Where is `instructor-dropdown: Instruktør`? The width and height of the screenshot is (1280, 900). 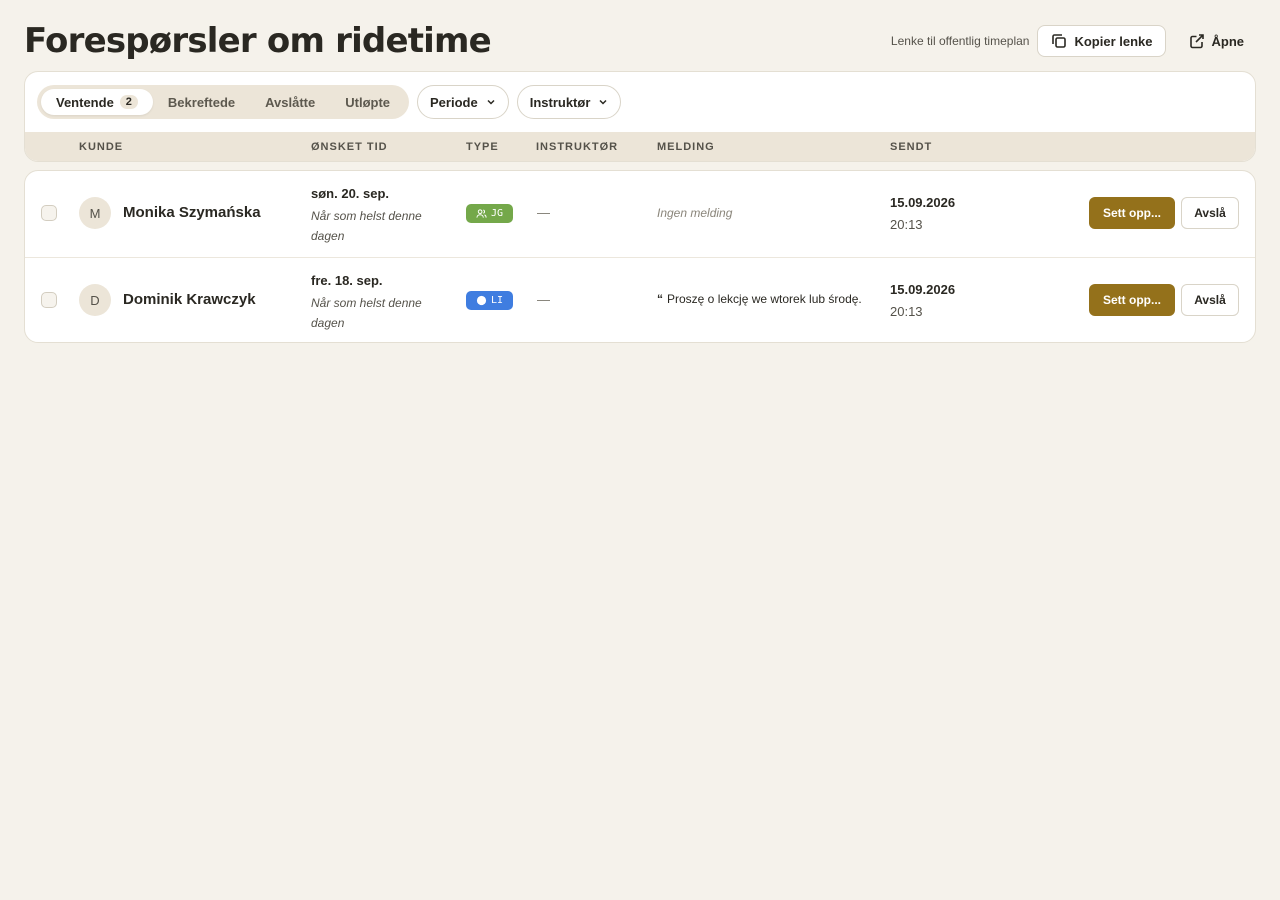 instructor-dropdown: Instruktør is located at coordinates (569, 102).